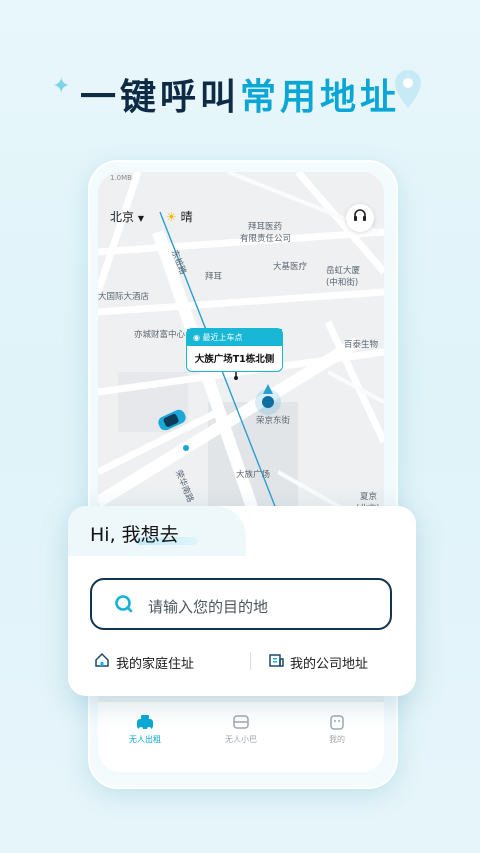  What do you see at coordinates (337, 739) in the screenshot?
I see `tab-label: 我的` at bounding box center [337, 739].